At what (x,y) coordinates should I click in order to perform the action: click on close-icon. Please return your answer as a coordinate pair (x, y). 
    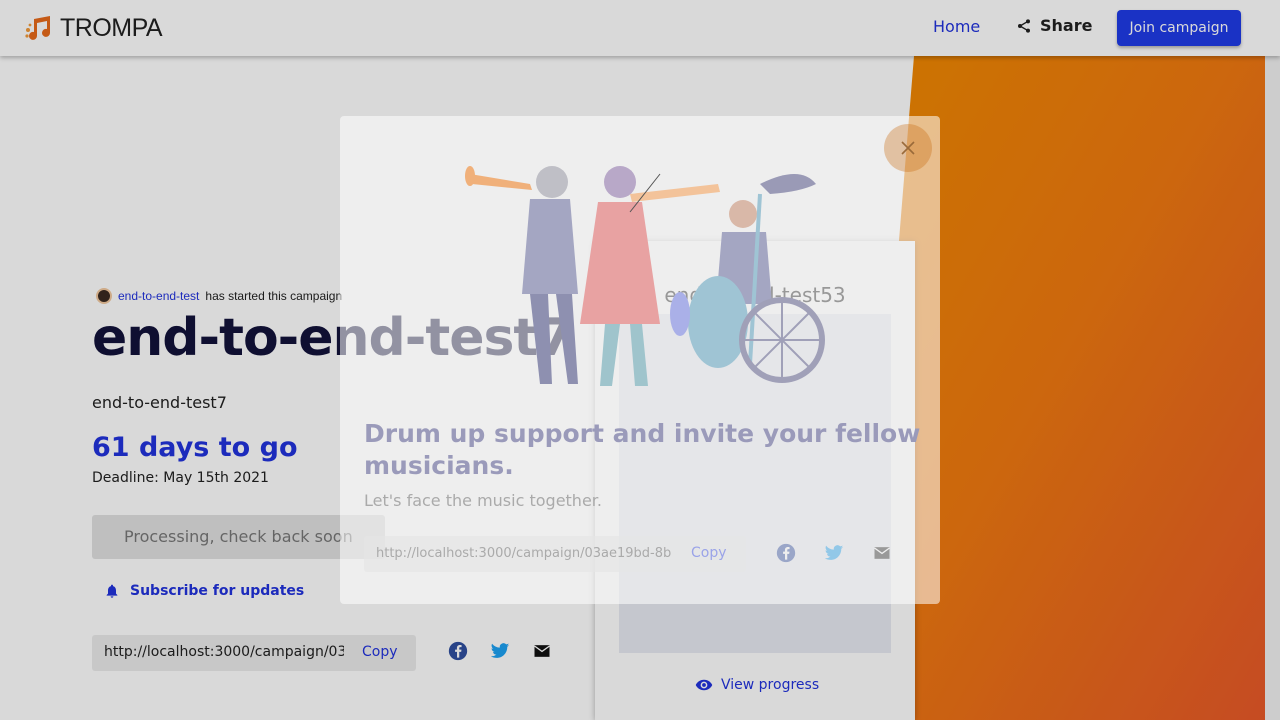
    Looking at the image, I should click on (908, 148).